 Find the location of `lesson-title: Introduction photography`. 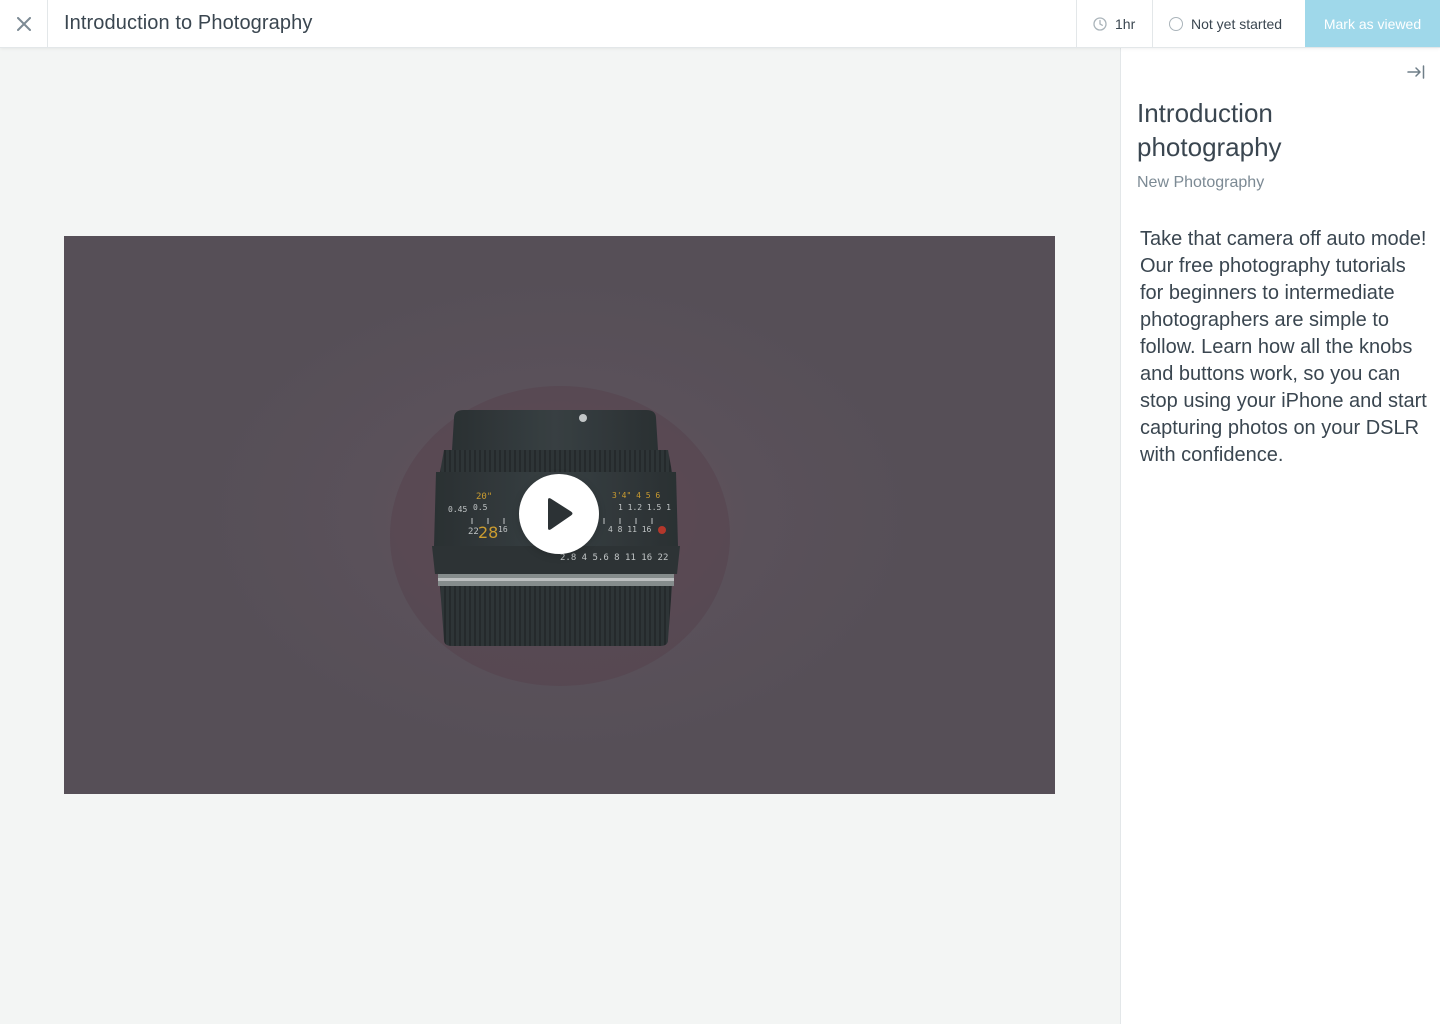

lesson-title: Introduction photography is located at coordinates (1209, 130).